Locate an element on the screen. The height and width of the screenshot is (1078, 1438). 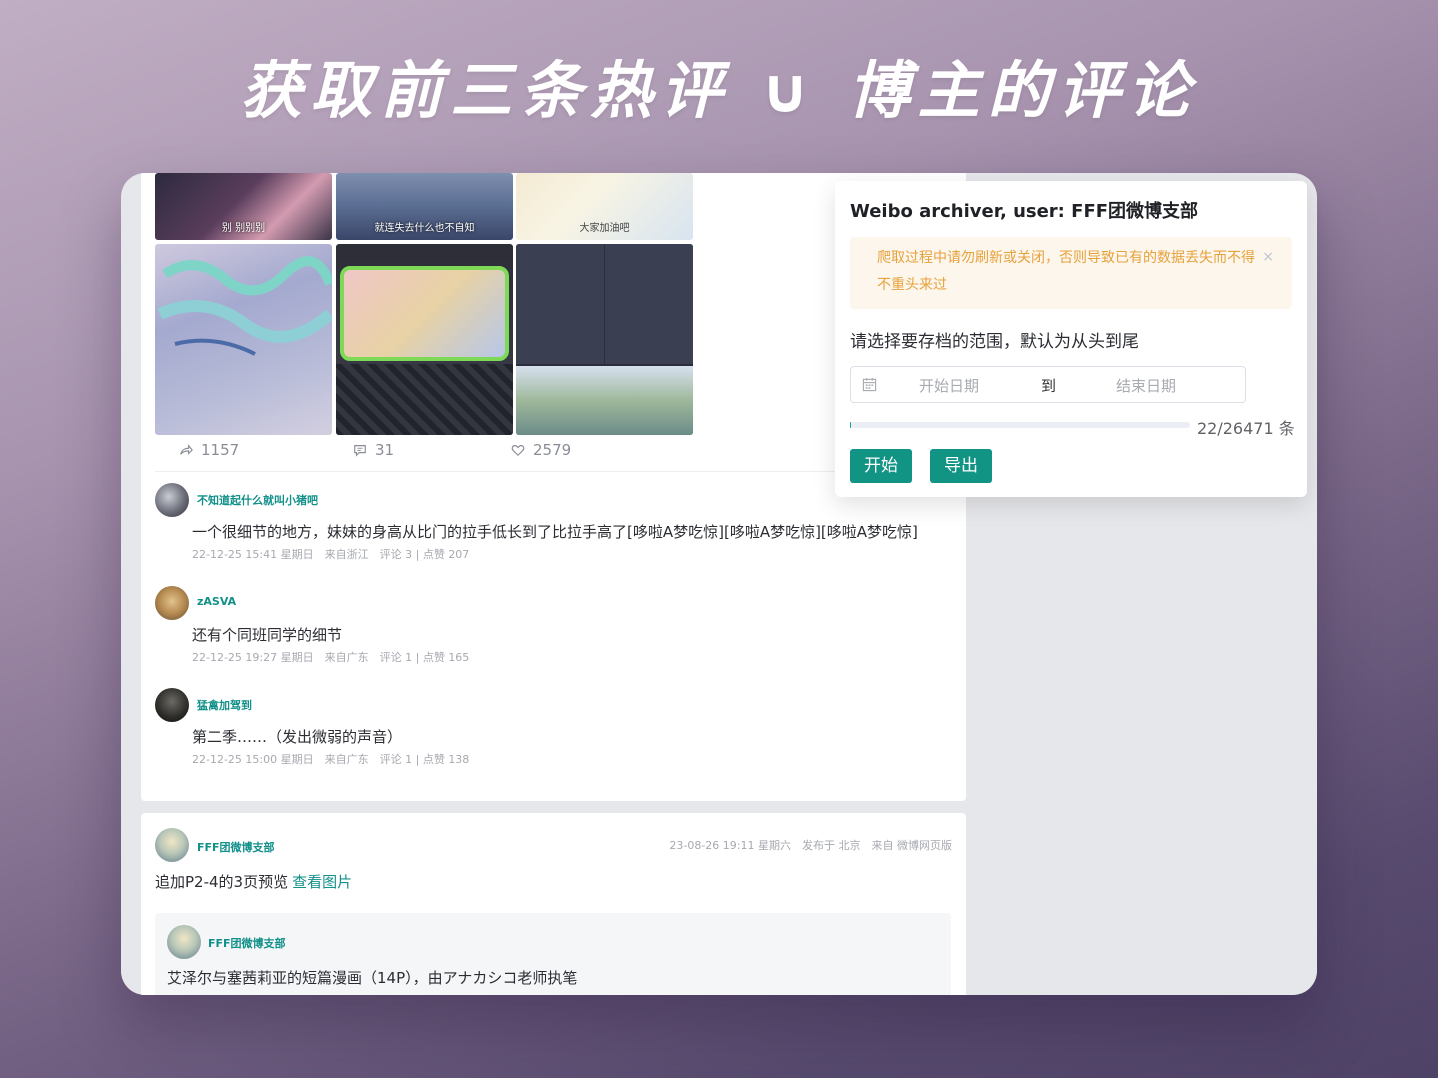
start-button: 开始 is located at coordinates (881, 466).